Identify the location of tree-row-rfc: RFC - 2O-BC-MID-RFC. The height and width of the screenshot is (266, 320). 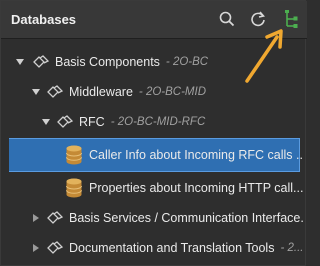
(154, 122).